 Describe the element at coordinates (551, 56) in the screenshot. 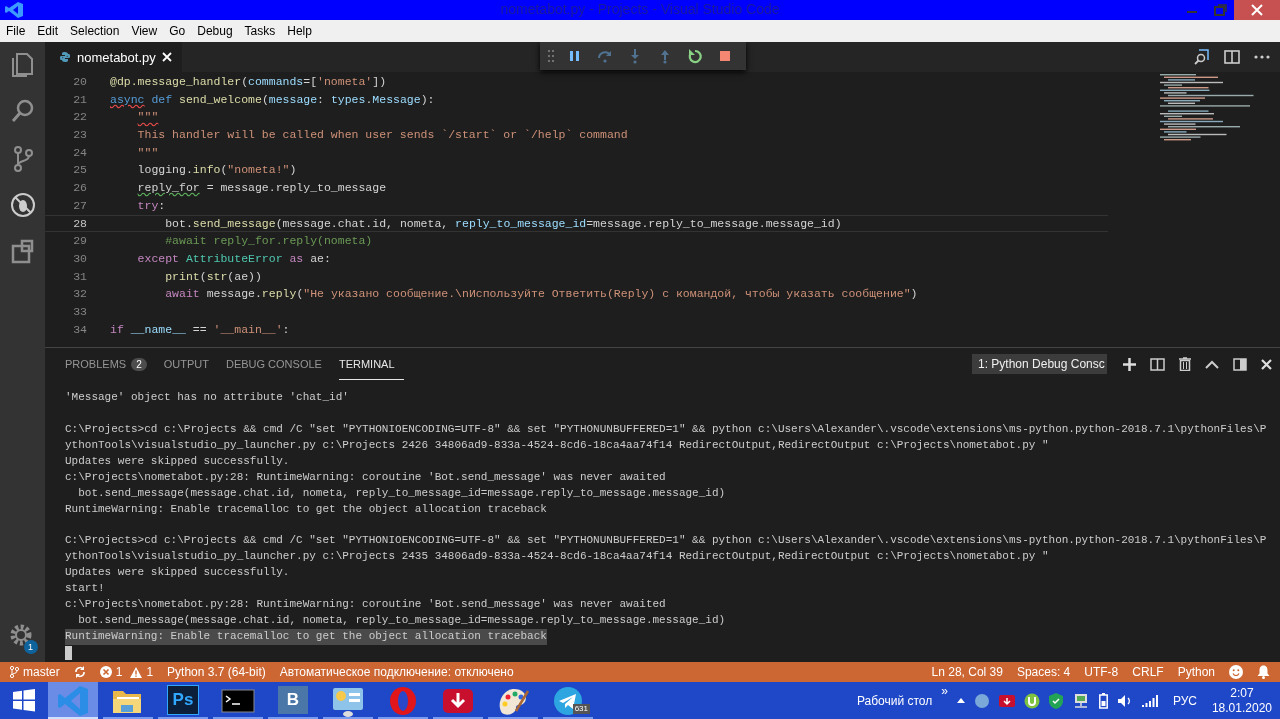

I see `drag-handle-icon` at that location.